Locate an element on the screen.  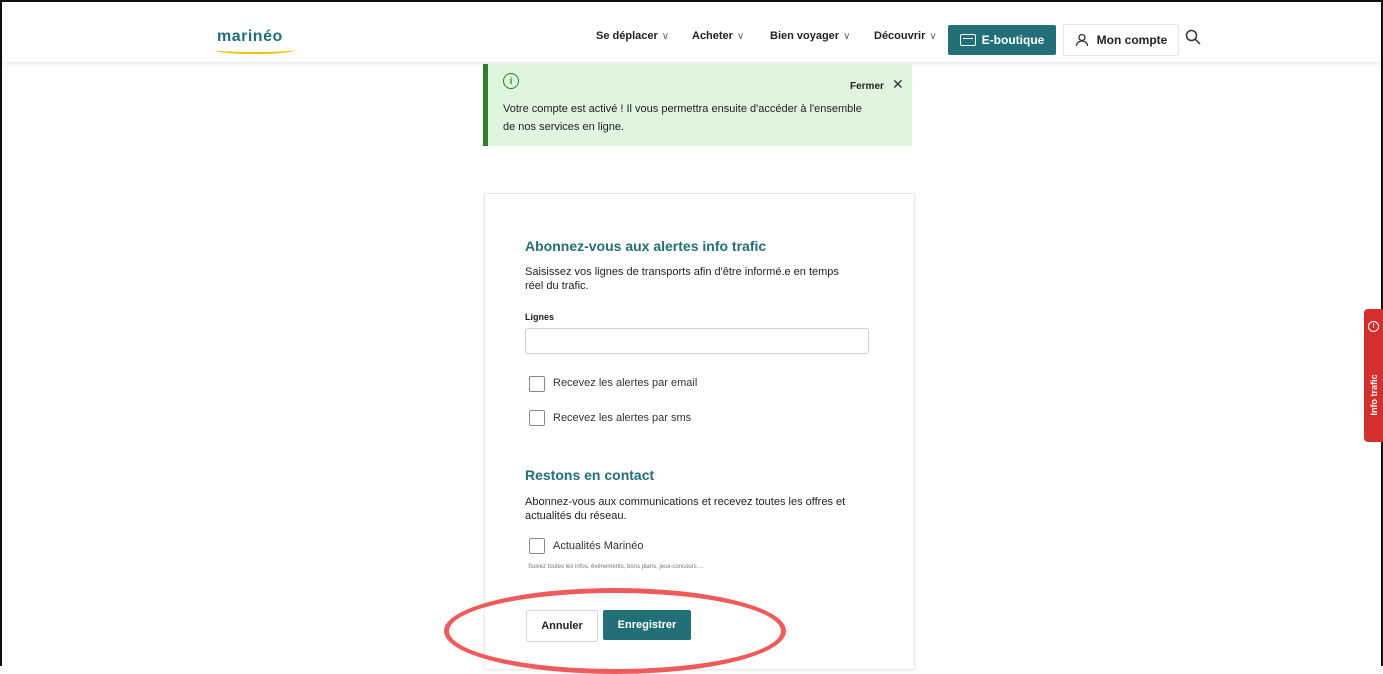
news-label: Actualités Marinéo is located at coordinates (598, 546).